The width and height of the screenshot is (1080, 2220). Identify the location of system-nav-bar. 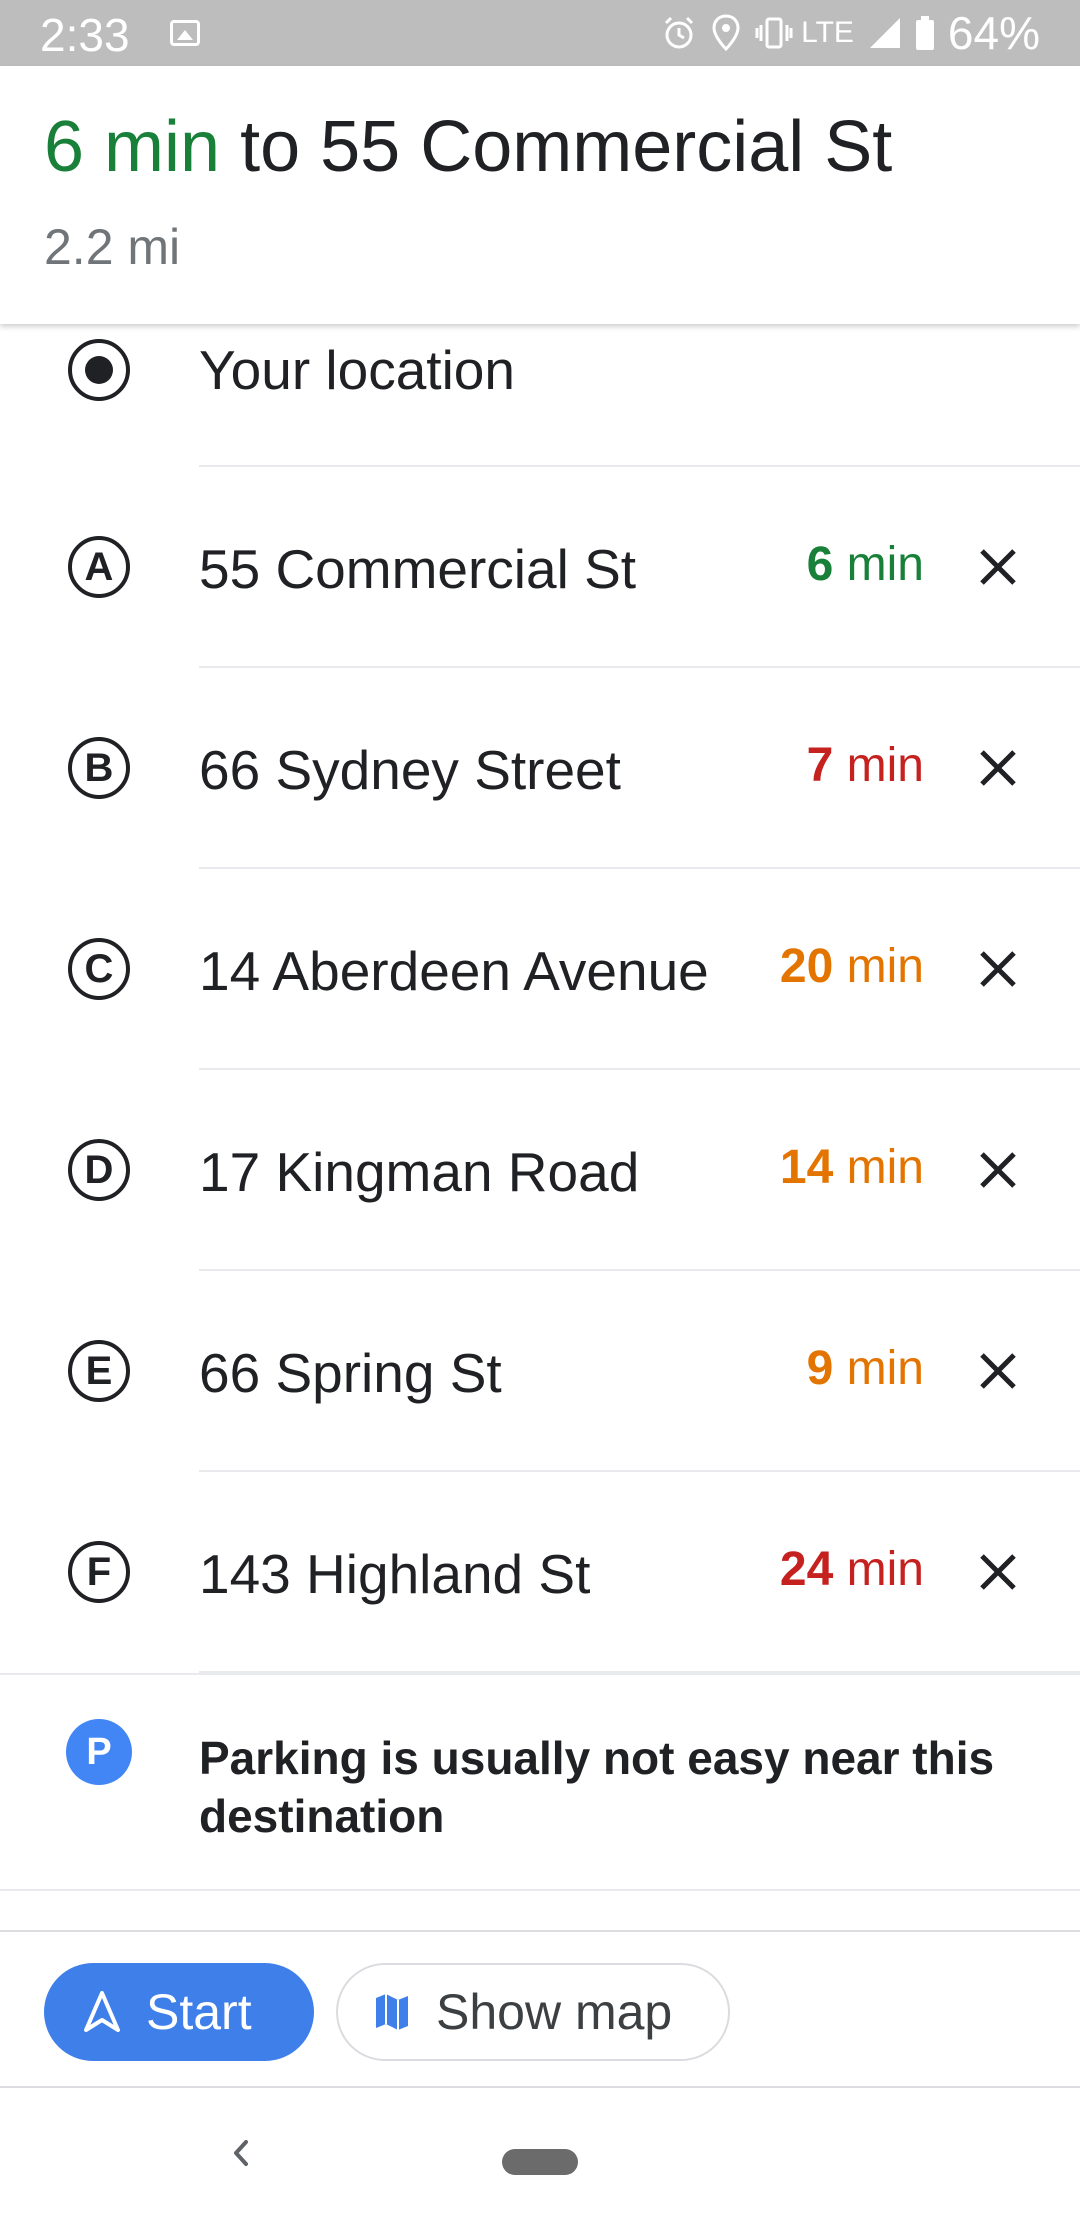
(540, 2154).